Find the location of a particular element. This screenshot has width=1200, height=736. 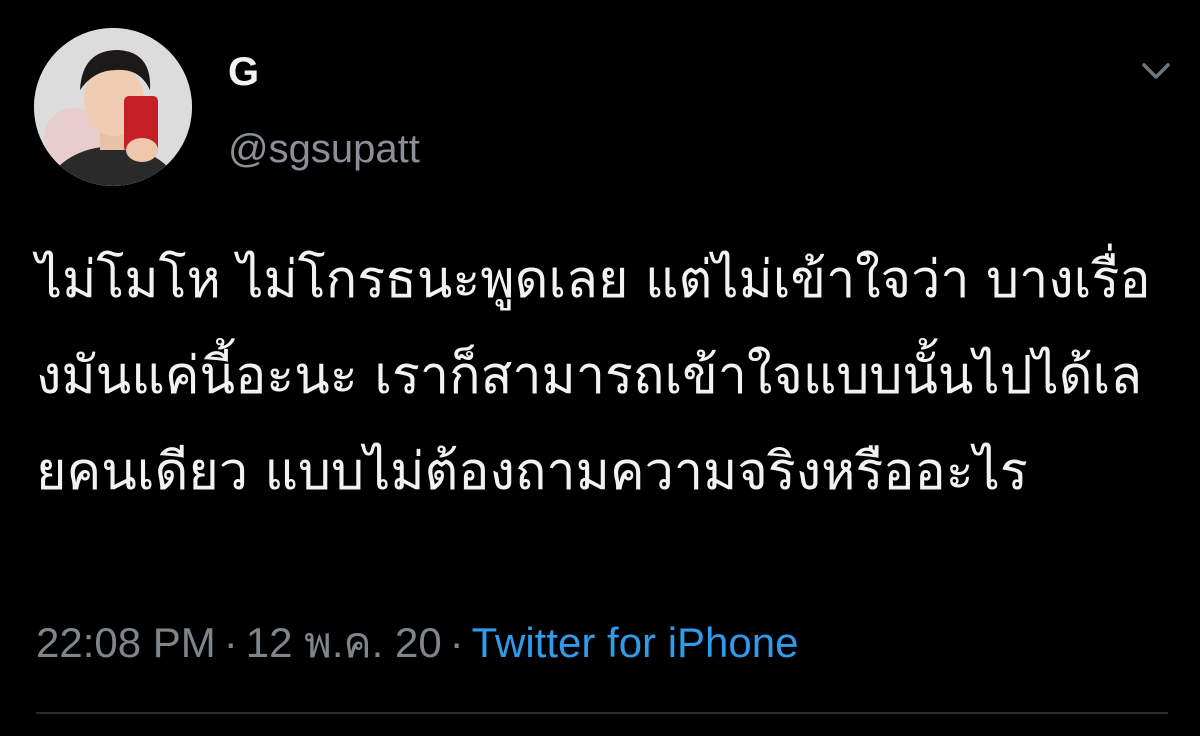

tweet-date: 12 พ.ค. 20 is located at coordinates (344, 642).